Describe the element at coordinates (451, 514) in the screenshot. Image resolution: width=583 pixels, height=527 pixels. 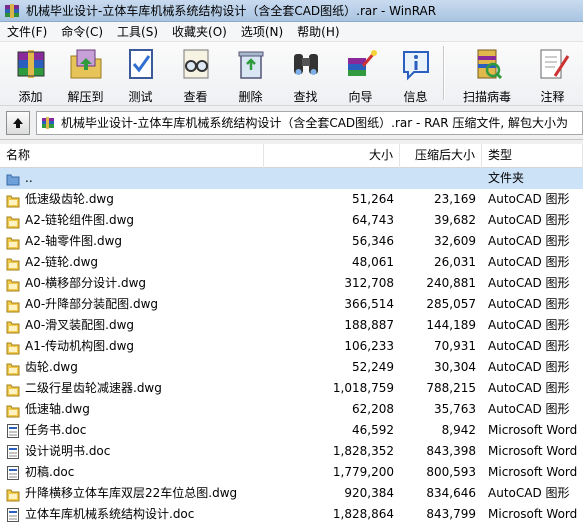
I see `file-packed-size: 843,799` at that location.